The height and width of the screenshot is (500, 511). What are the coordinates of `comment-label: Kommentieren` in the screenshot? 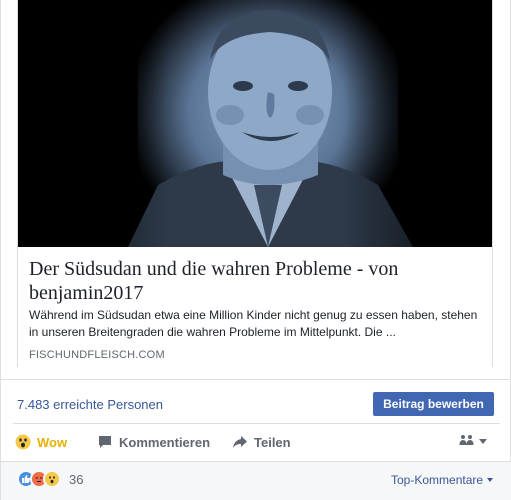 It's located at (165, 442).